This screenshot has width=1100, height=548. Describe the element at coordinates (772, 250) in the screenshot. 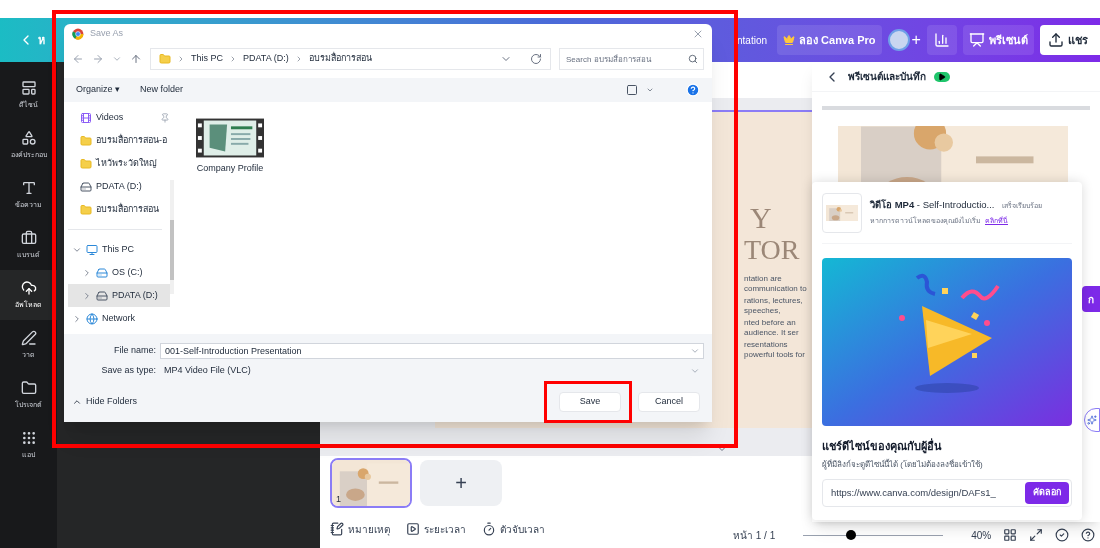

I see `slide-title: TOR` at that location.